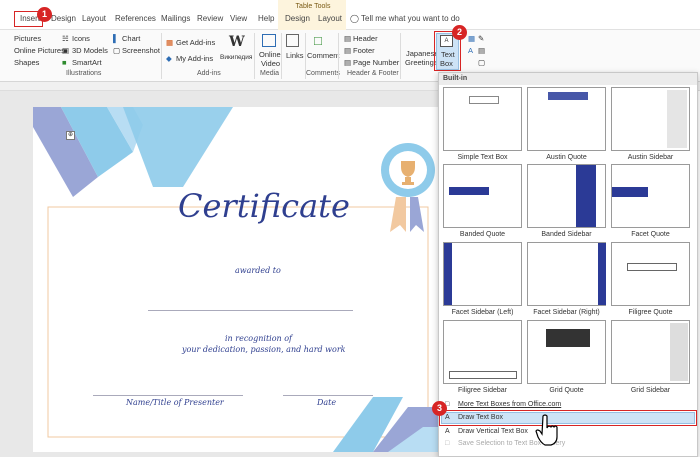 This screenshot has height=457, width=700. What do you see at coordinates (650, 274) in the screenshot?
I see `thumb-filigree-quote` at bounding box center [650, 274].